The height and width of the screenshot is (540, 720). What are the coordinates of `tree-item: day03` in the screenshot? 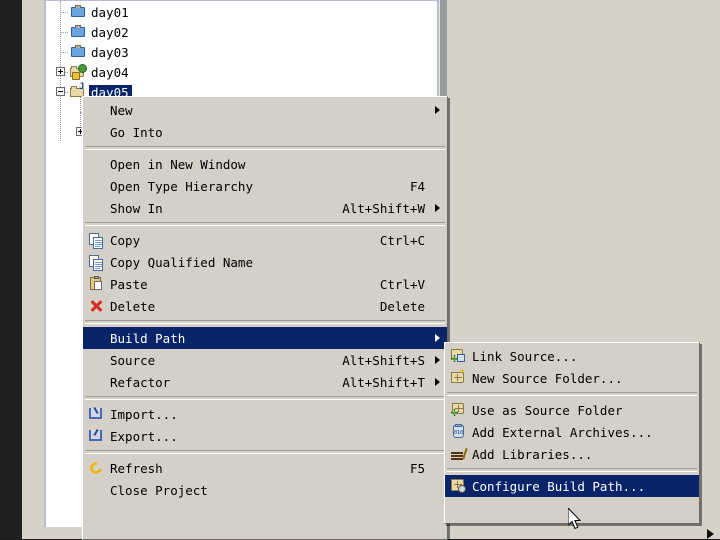 It's located at (101, 52).